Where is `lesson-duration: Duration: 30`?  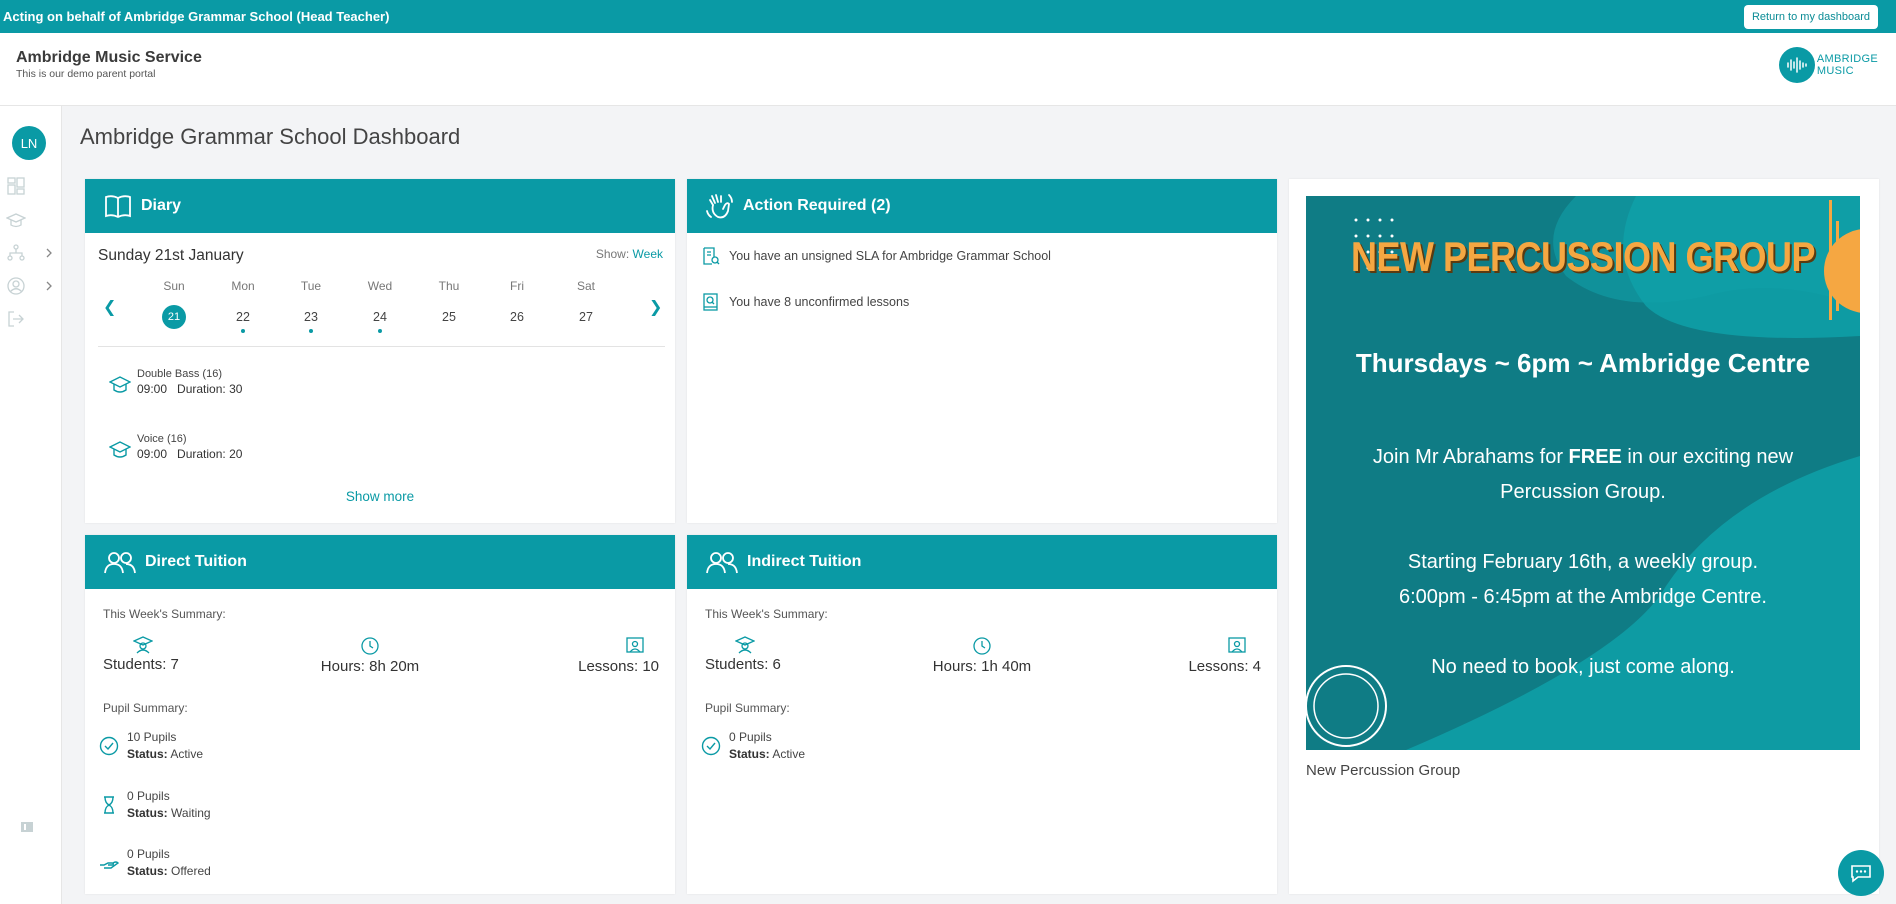 lesson-duration: Duration: 30 is located at coordinates (210, 389).